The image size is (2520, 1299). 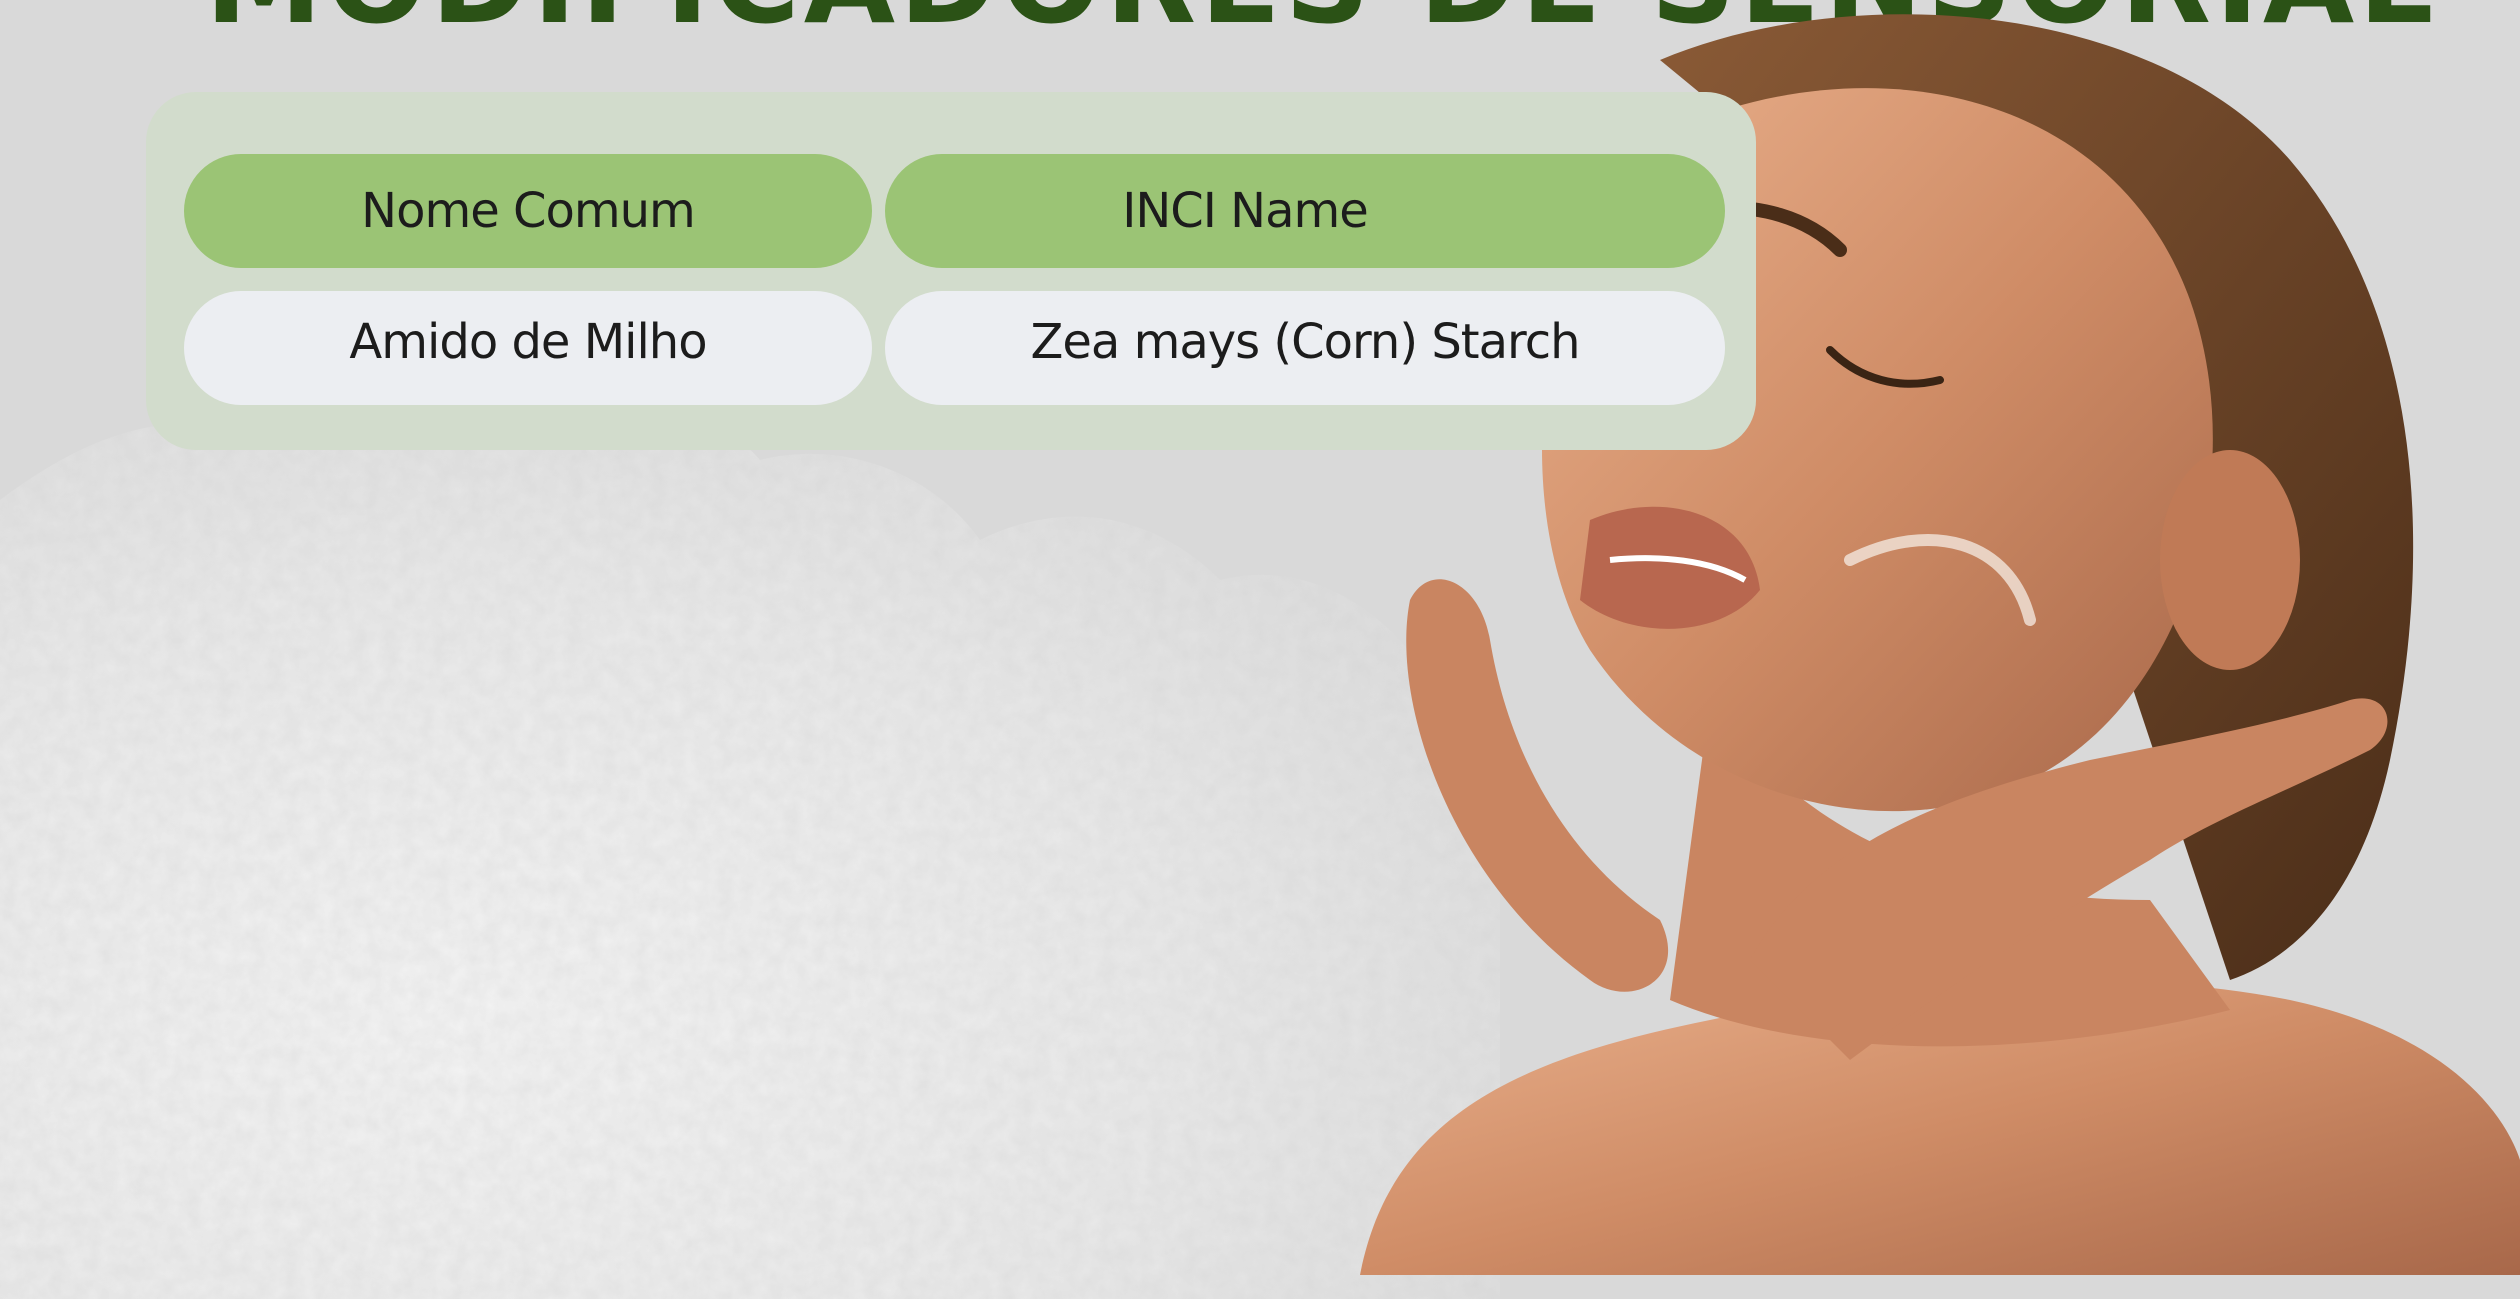 I want to click on cell-text: Zea mays (Corn) Starch, so click(x=1305, y=342).